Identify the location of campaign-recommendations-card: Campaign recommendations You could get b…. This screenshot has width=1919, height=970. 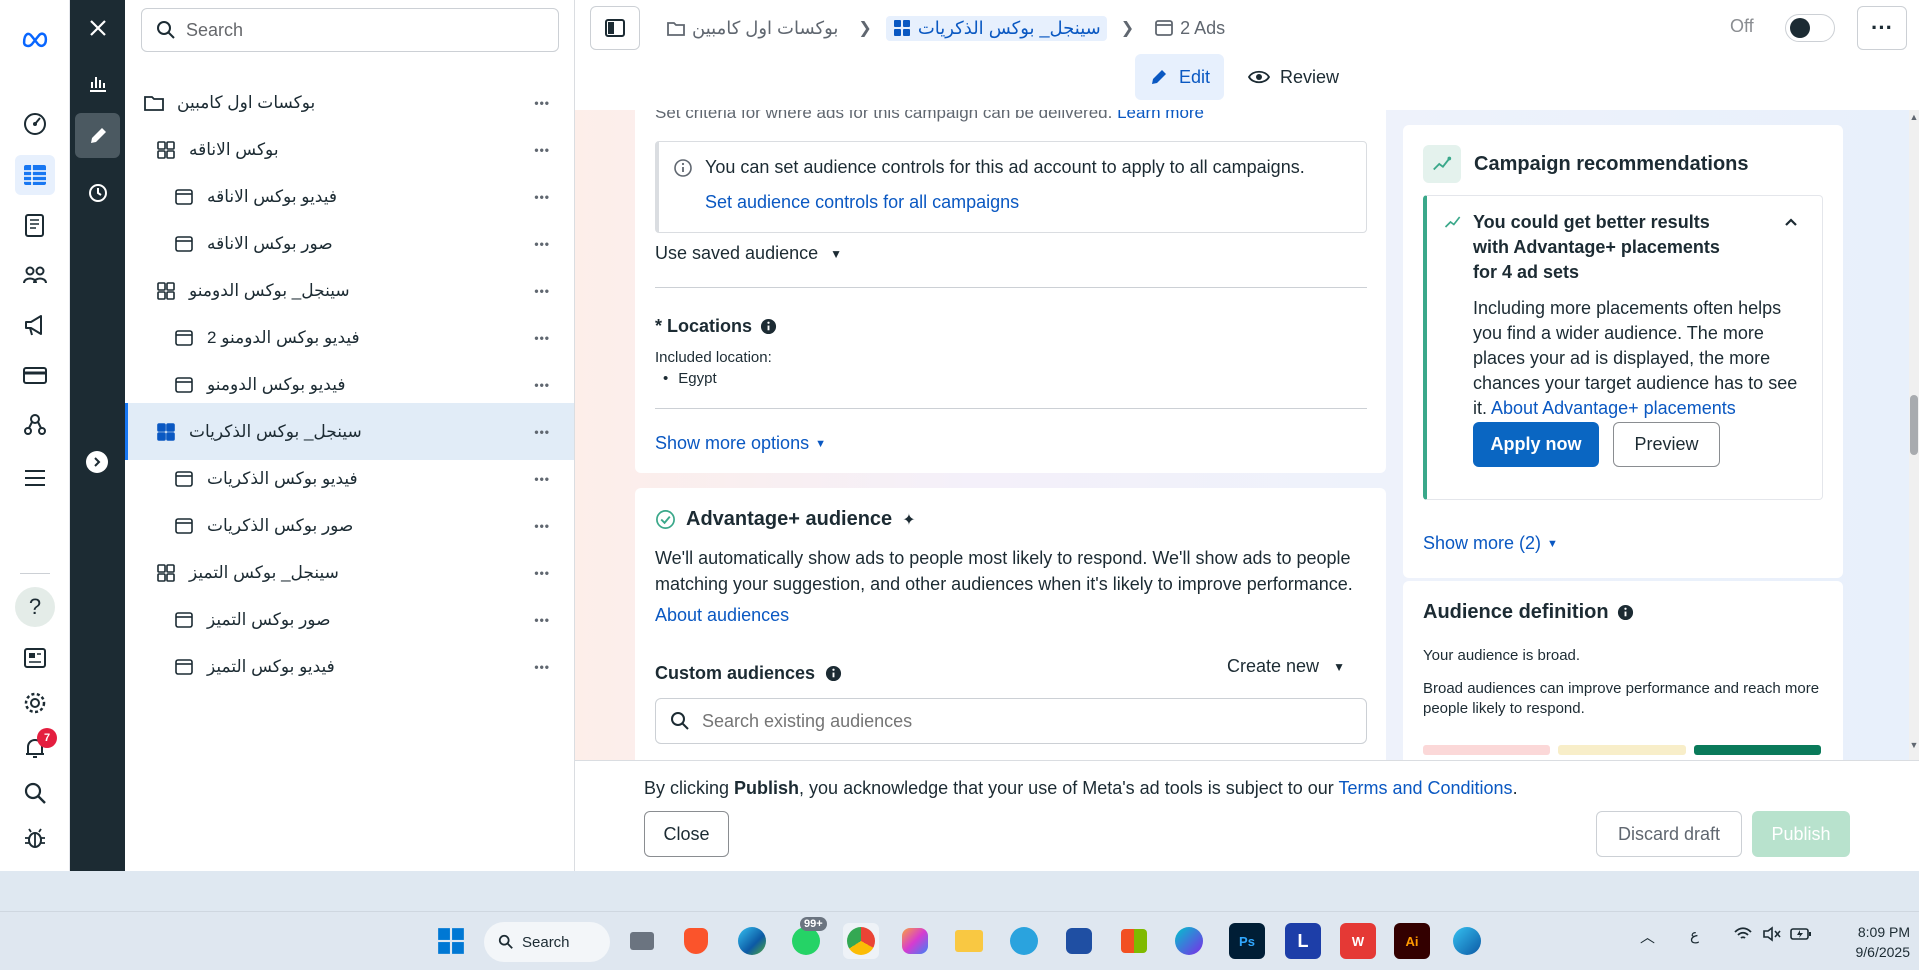
(1623, 351).